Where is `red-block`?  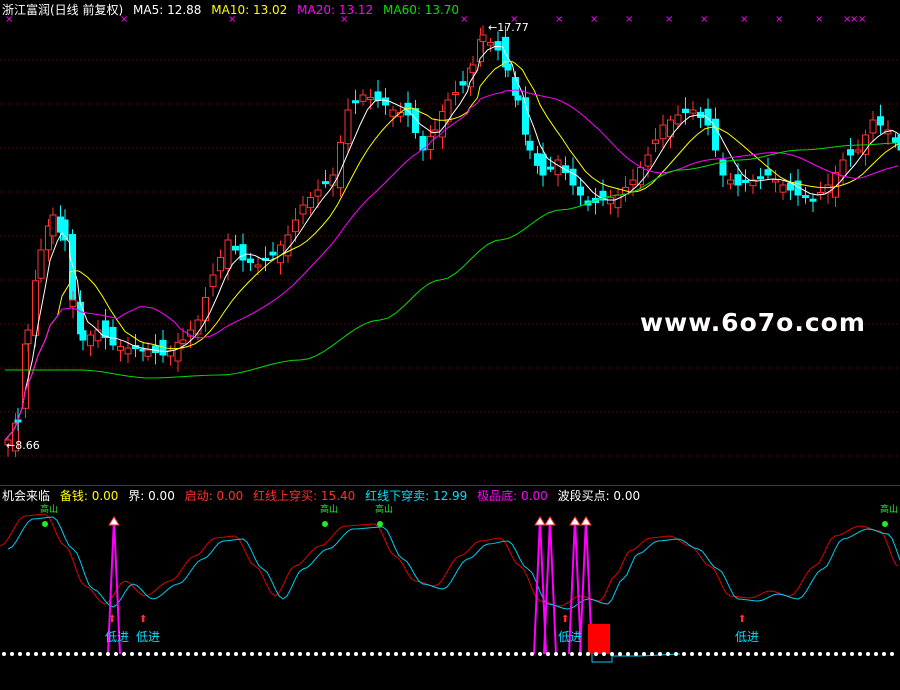
red-block is located at coordinates (599, 639).